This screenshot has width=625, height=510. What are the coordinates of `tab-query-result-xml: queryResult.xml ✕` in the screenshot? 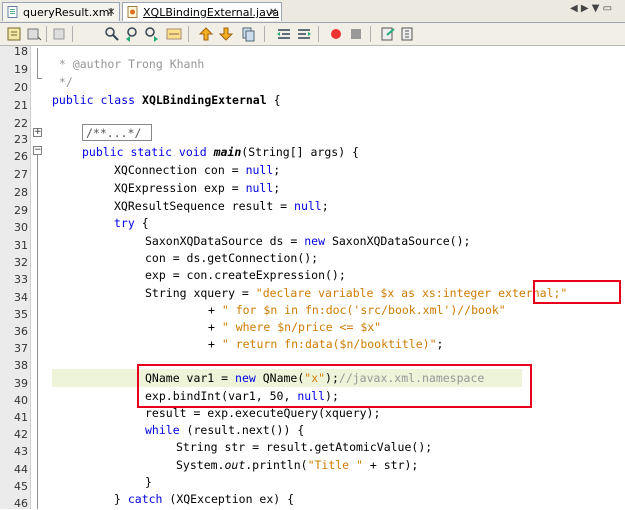 It's located at (61, 11).